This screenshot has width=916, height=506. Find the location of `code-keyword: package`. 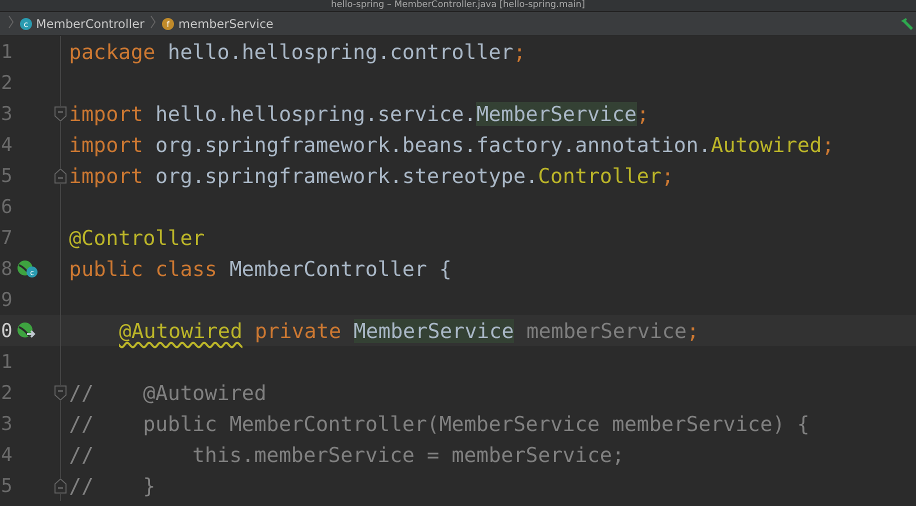

code-keyword: package is located at coordinates (112, 52).